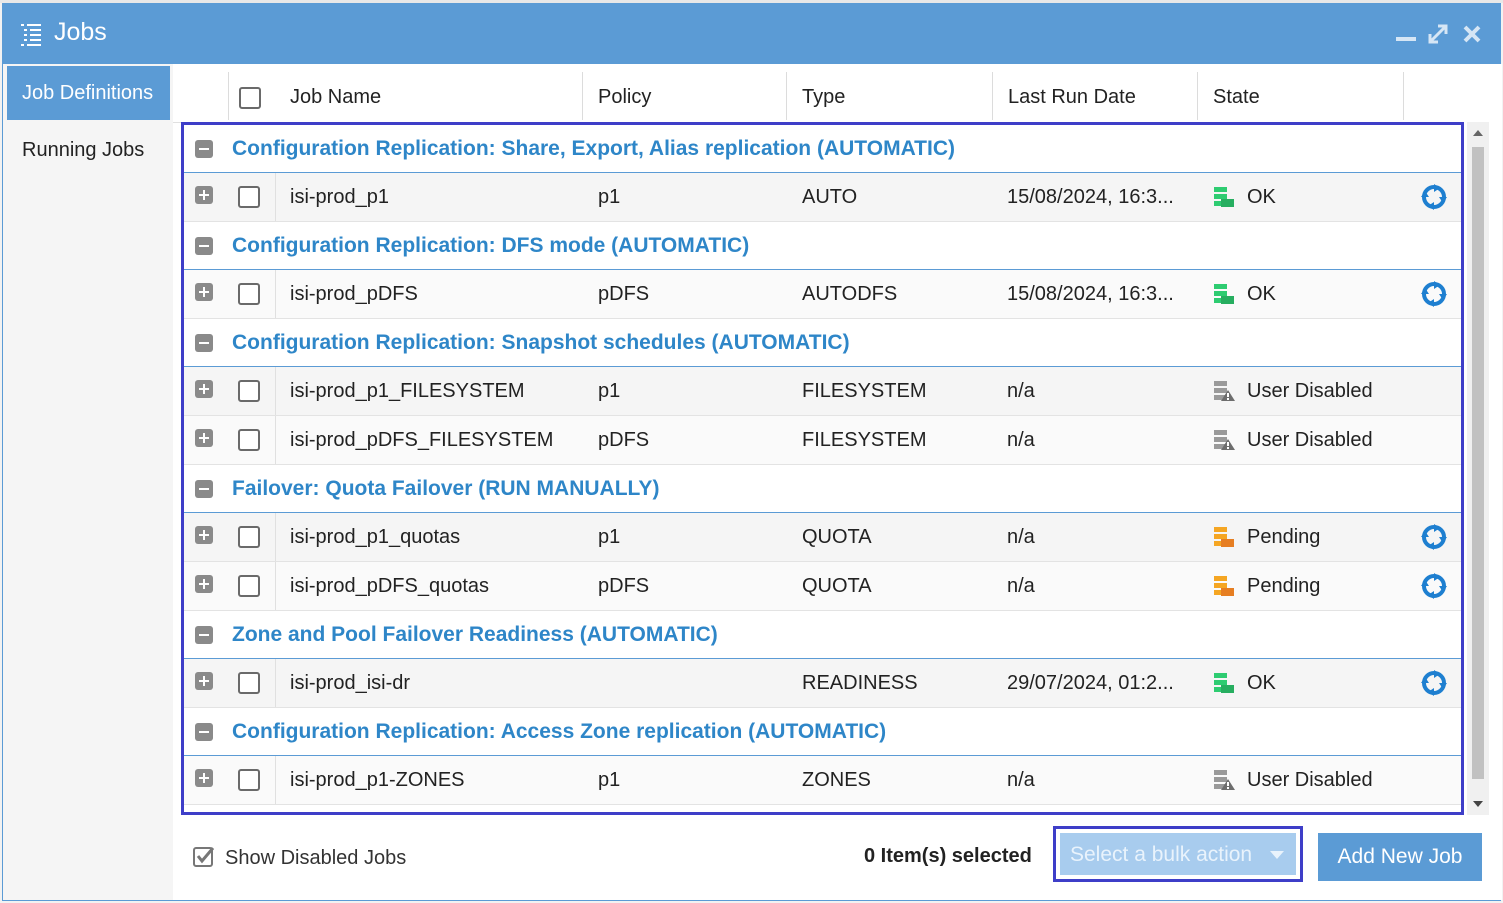 This screenshot has height=903, width=1503. Describe the element at coordinates (1472, 34) in the screenshot. I see `close-icon` at that location.